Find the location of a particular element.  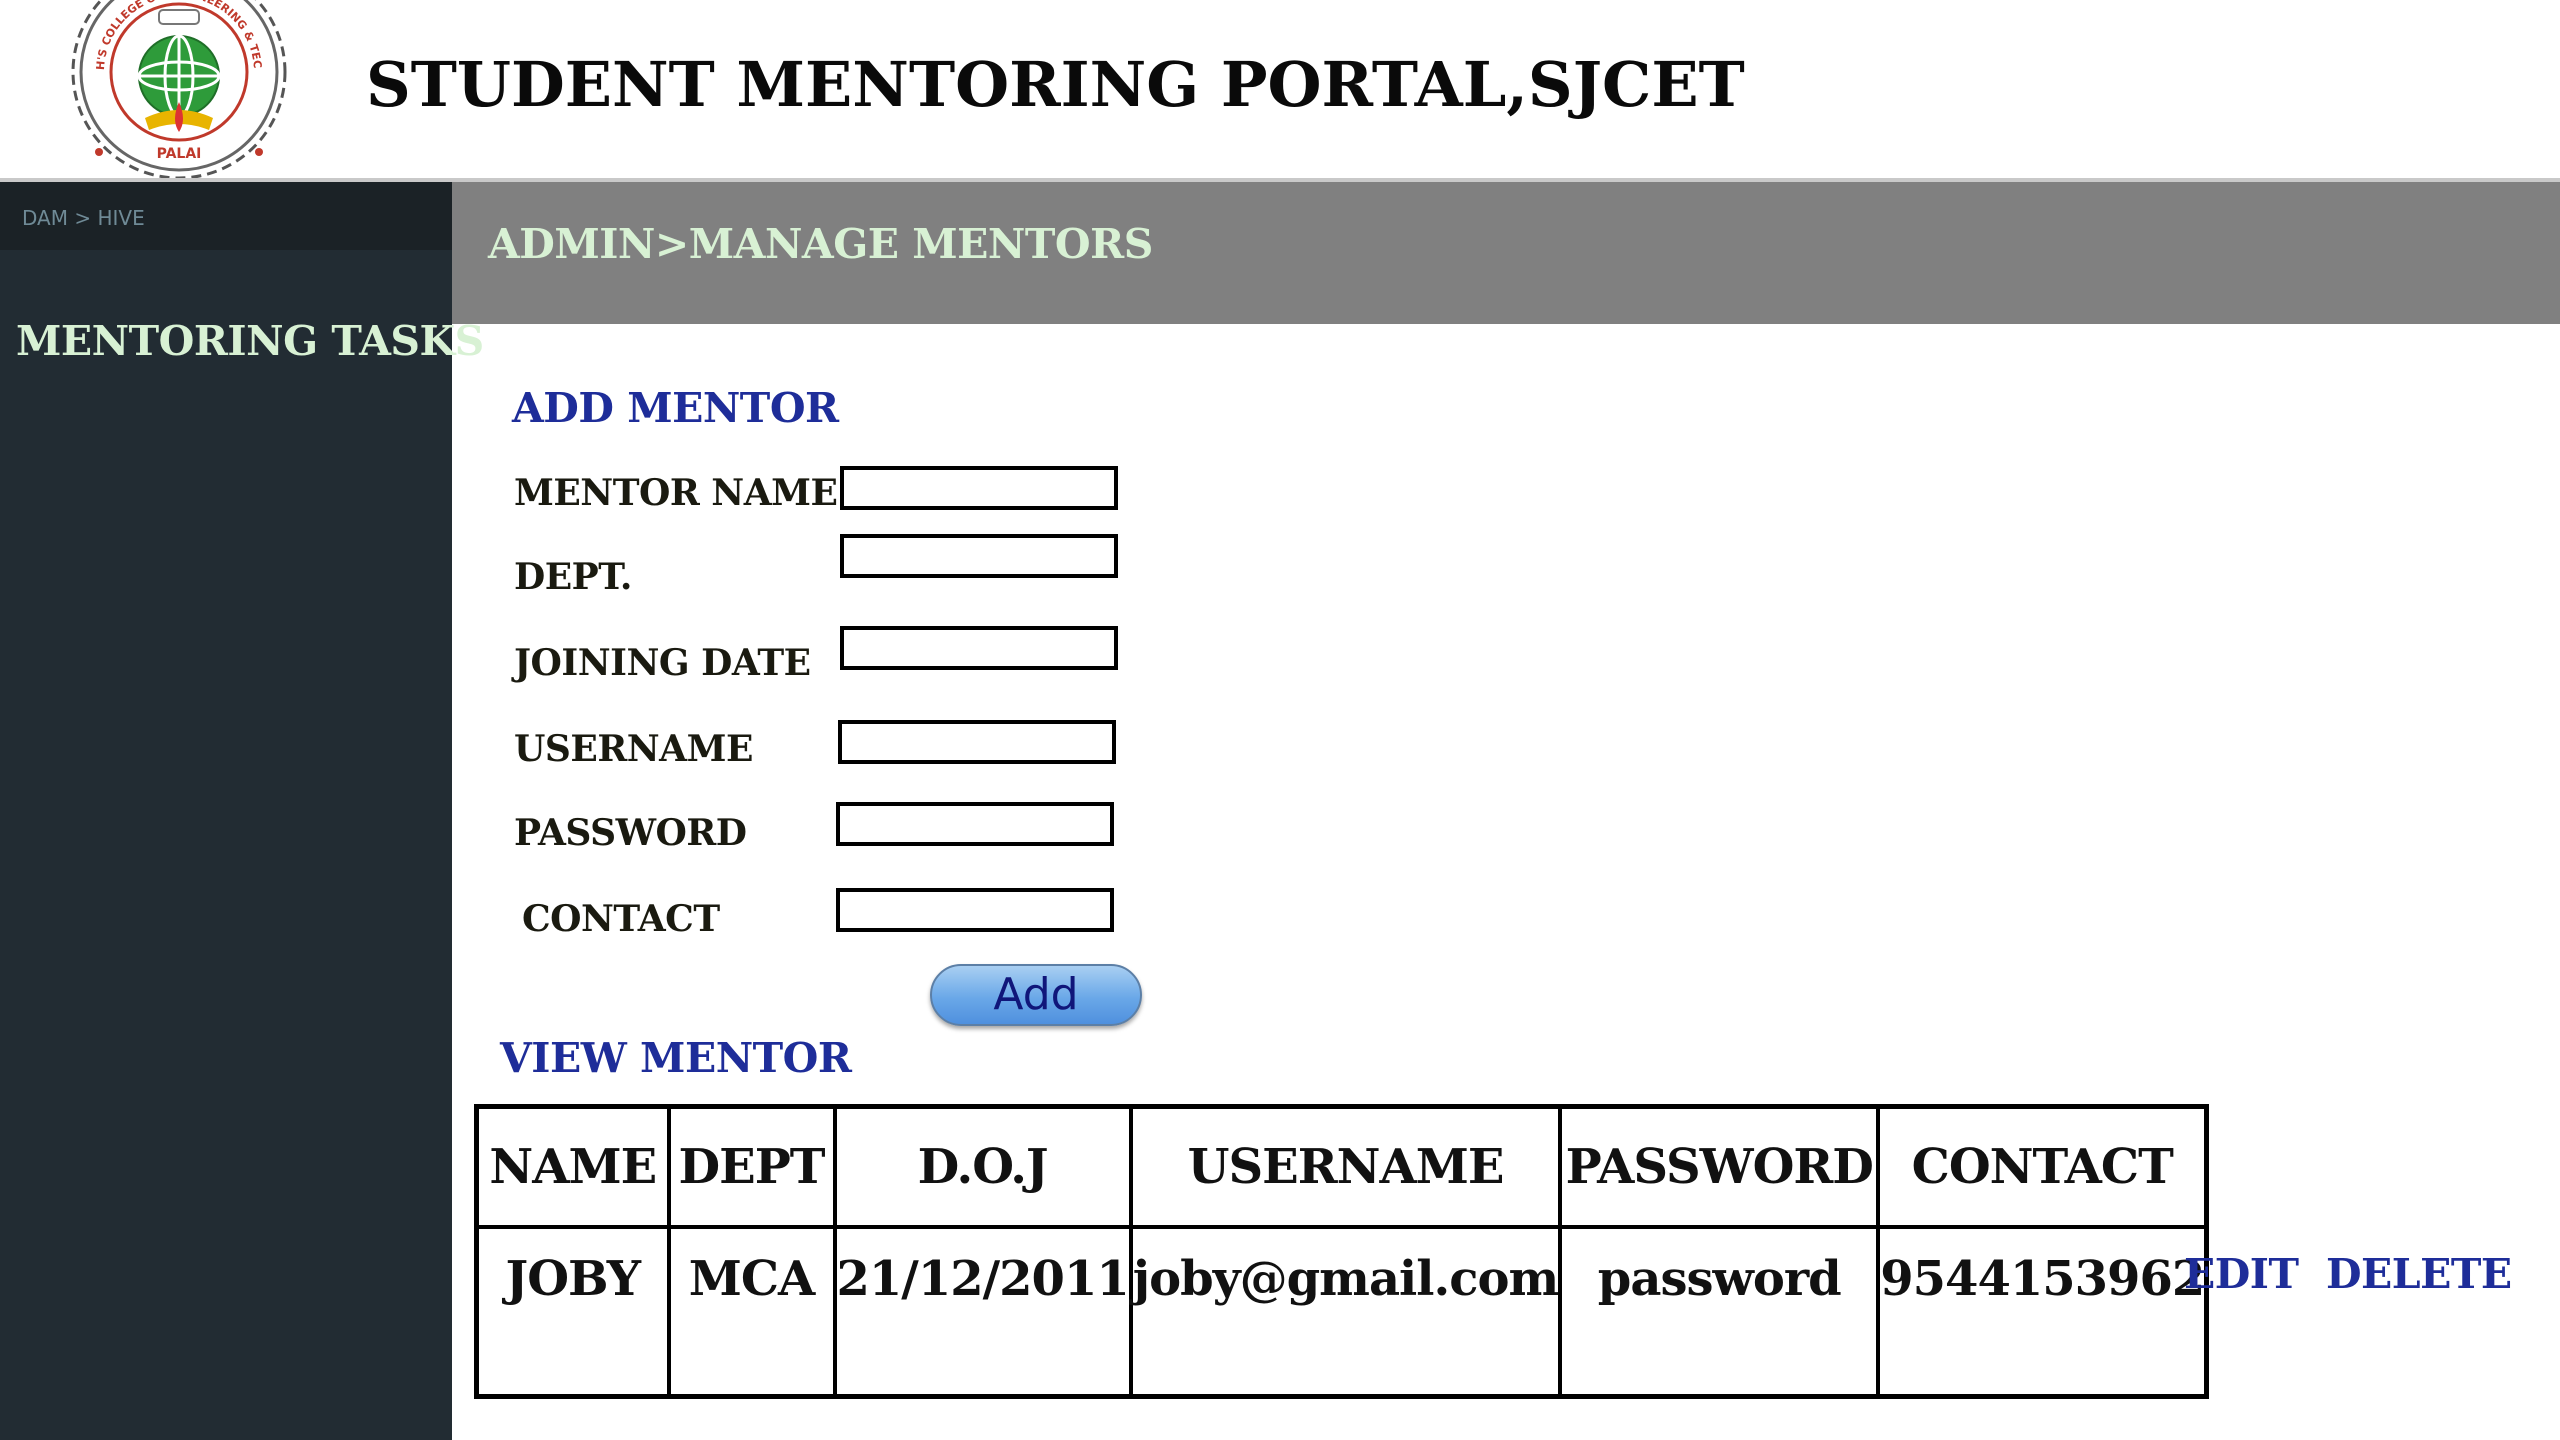

mentor-name-input is located at coordinates (979, 488).